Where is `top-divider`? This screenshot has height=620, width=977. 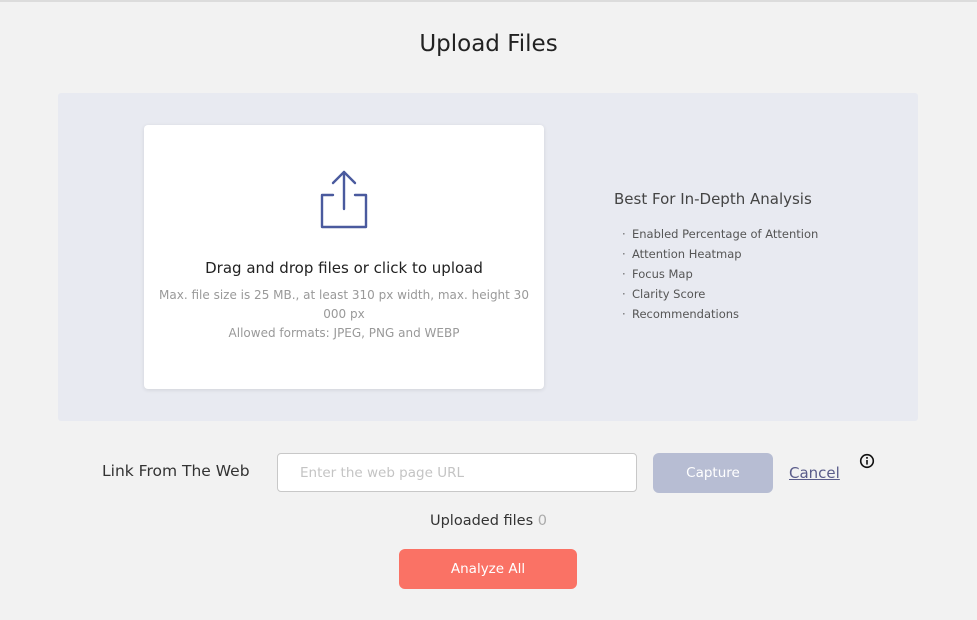
top-divider is located at coordinates (488, 1).